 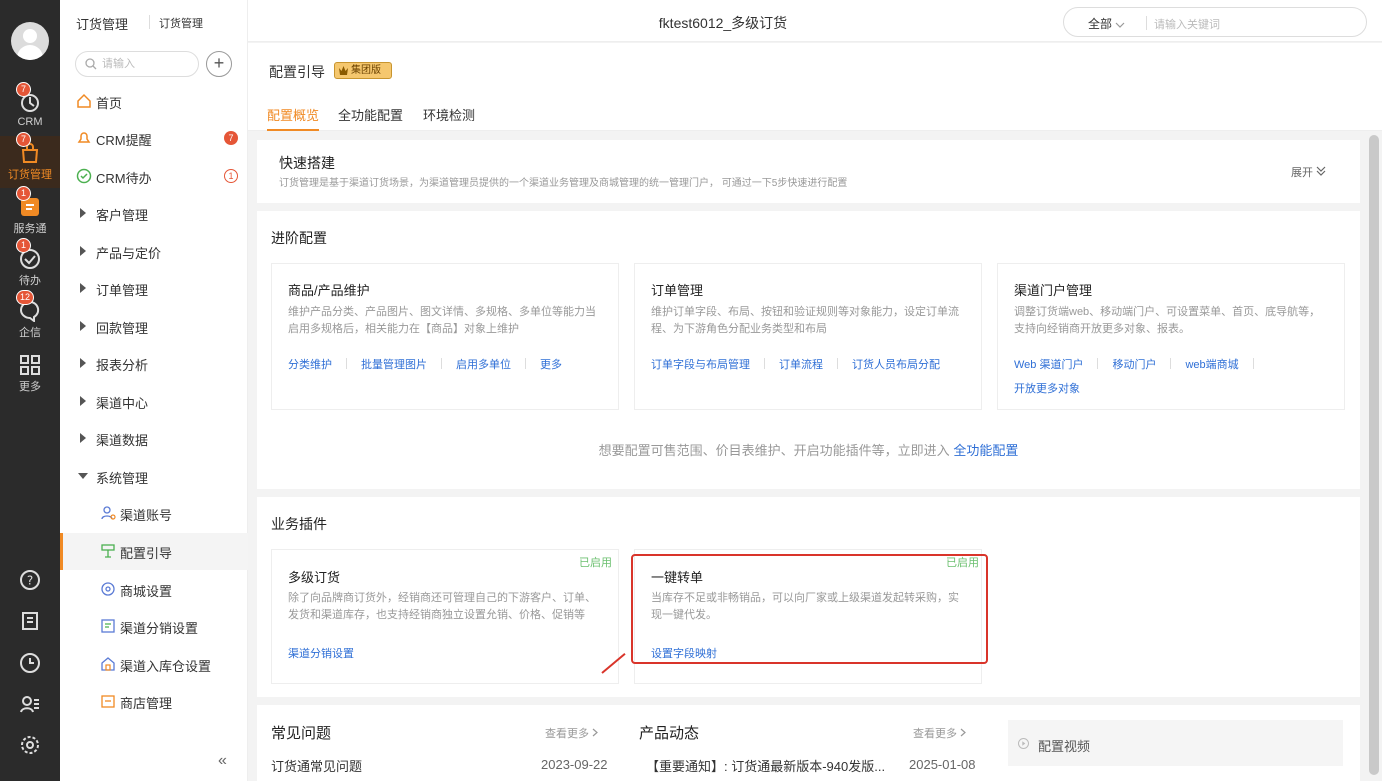 What do you see at coordinates (102, 23) in the screenshot?
I see `breadcrumb-app: 订货管理` at bounding box center [102, 23].